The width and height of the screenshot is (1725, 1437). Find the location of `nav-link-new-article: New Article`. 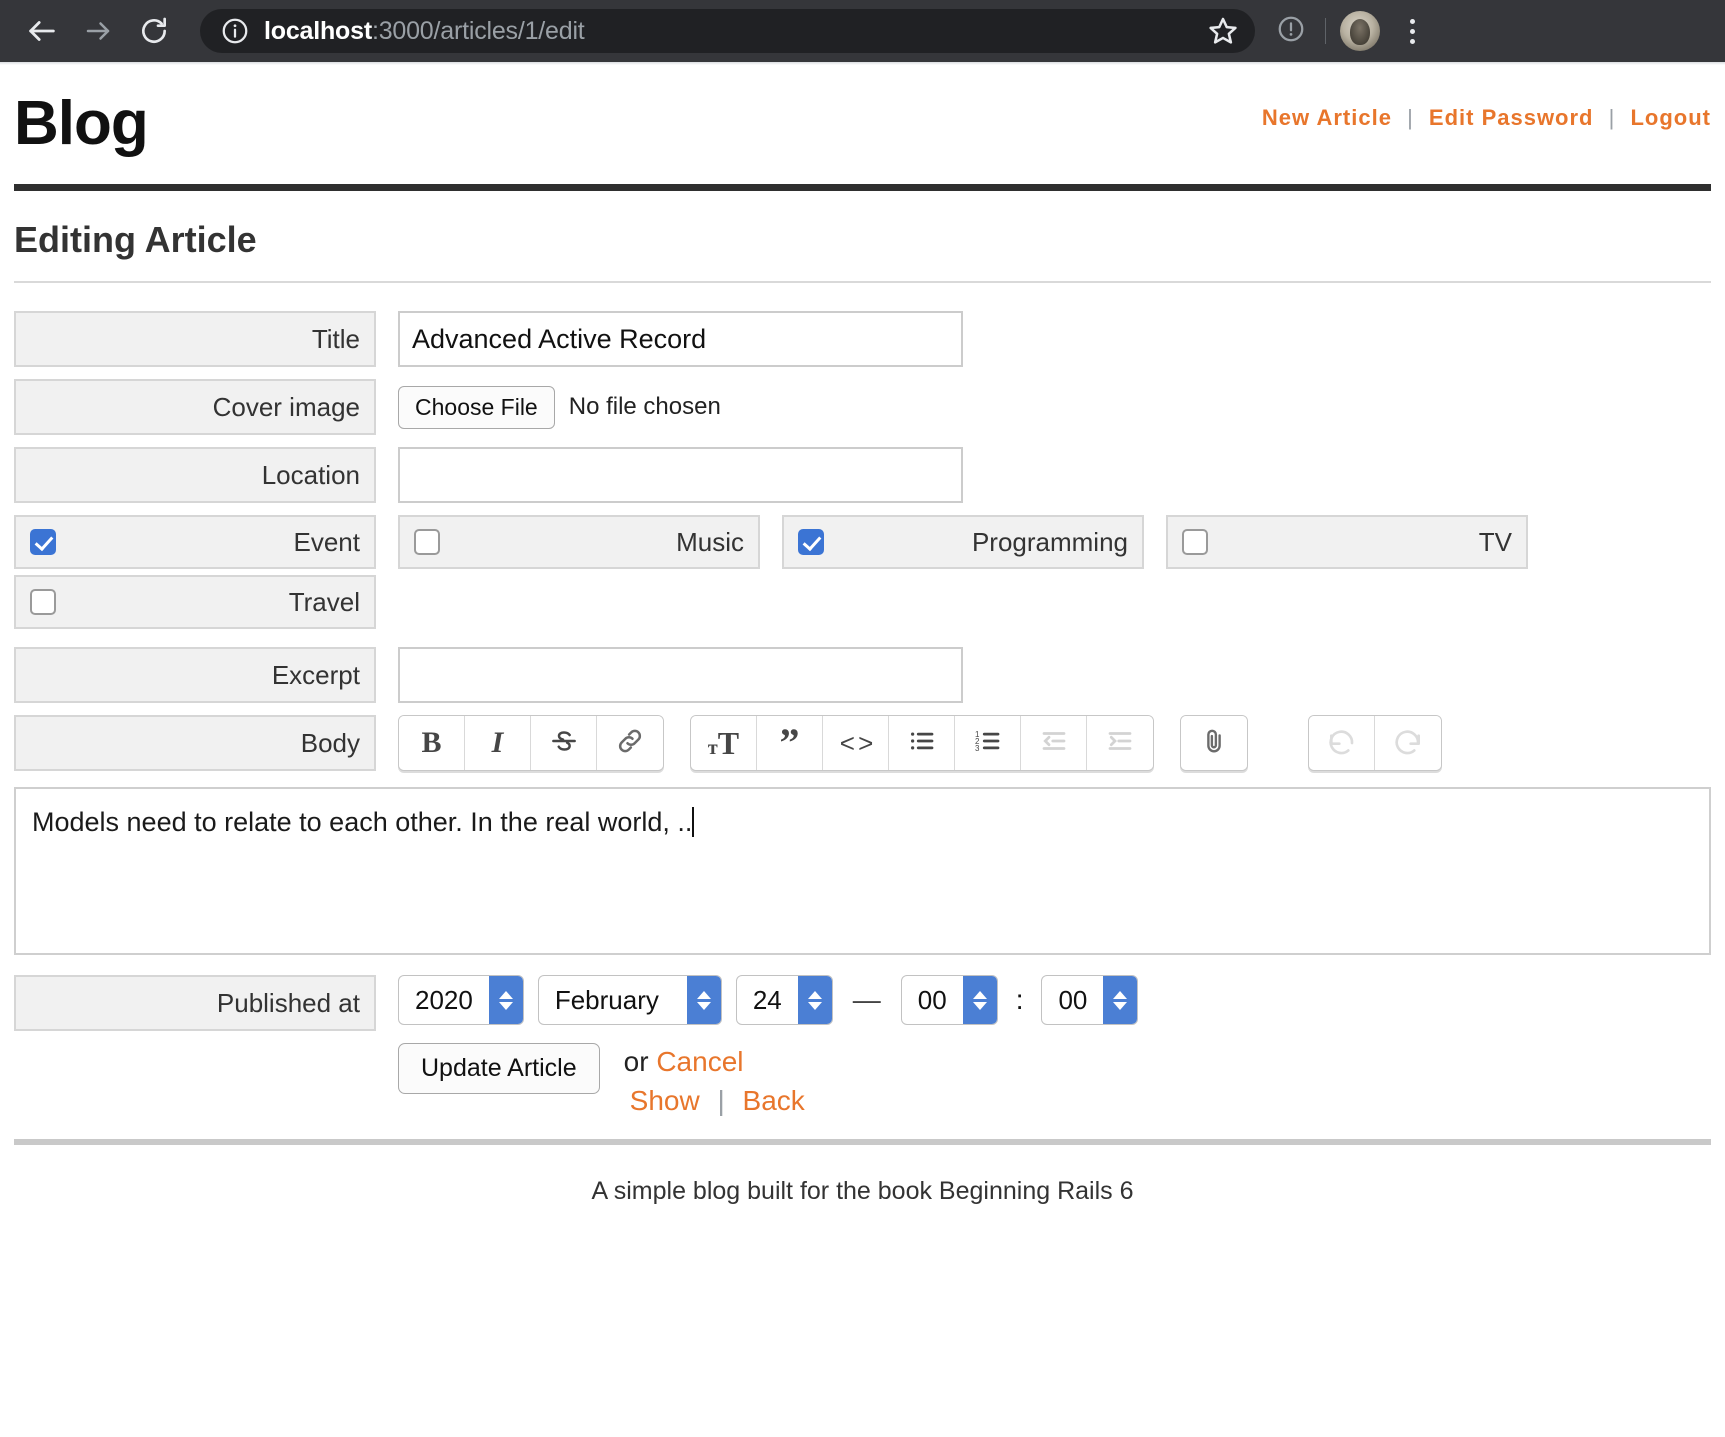

nav-link-new-article: New Article is located at coordinates (1327, 117).